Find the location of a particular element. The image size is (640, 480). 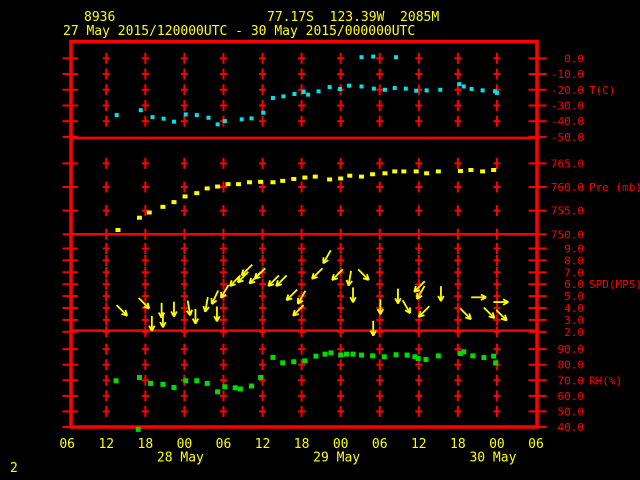

day-label: 29 May is located at coordinates (336, 458).